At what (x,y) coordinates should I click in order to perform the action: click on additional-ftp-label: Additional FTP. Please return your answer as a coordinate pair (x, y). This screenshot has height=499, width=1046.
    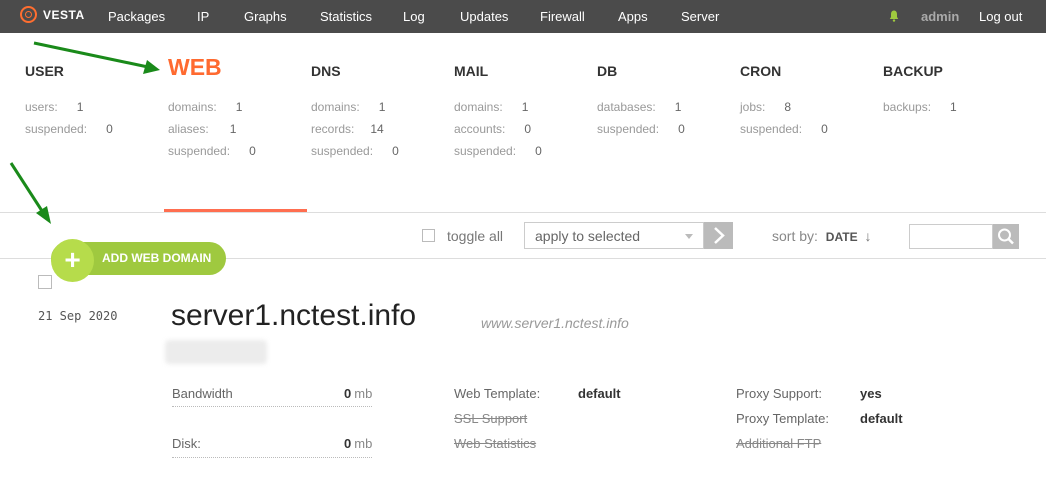
    Looking at the image, I should click on (779, 443).